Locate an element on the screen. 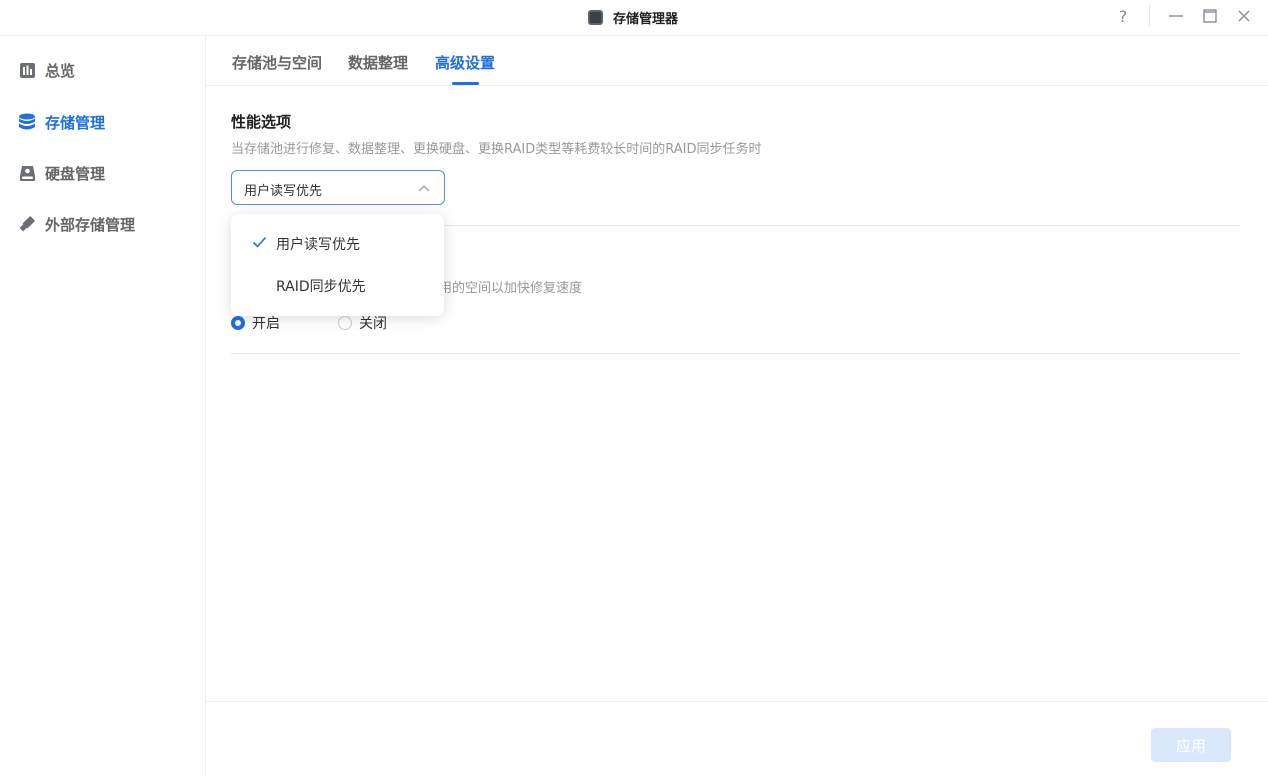 The height and width of the screenshot is (776, 1268). radio-enable: 开启 is located at coordinates (255, 323).